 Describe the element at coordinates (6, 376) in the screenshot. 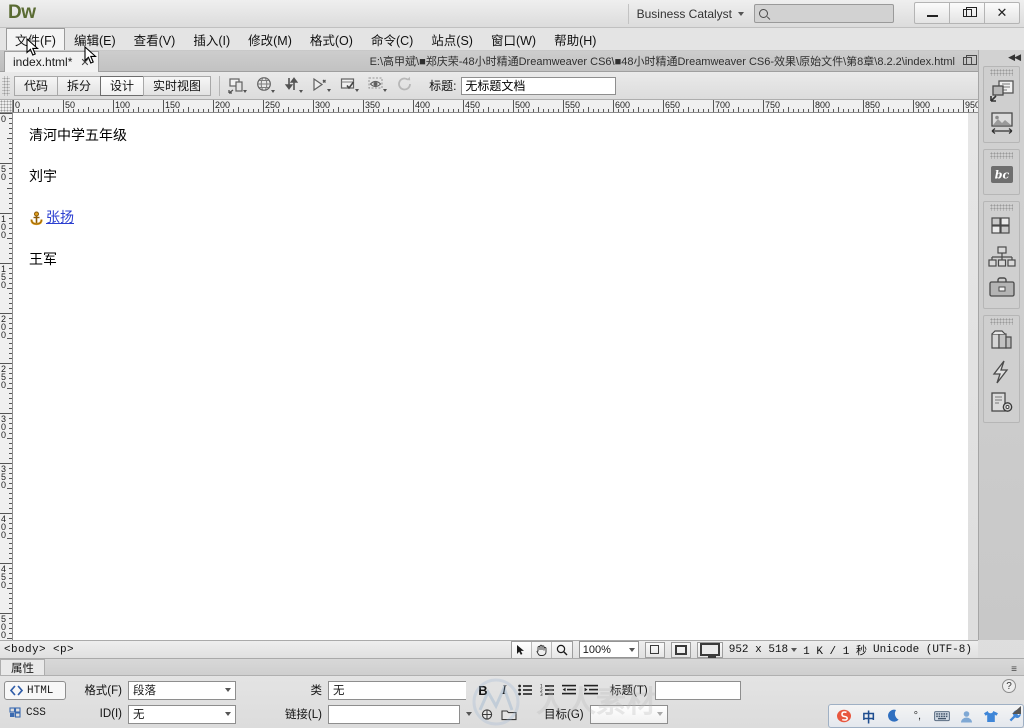

I see `vertical-ruler: 0 50 100 150 200 250 300 350 400 450 500` at that location.